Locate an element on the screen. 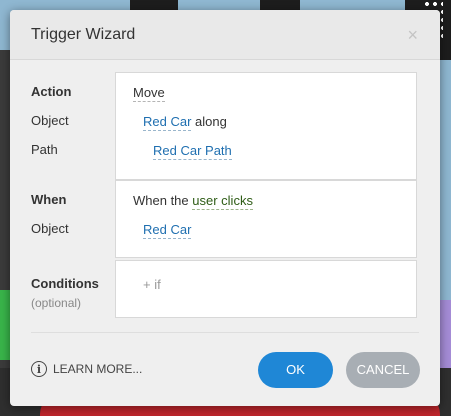  when-object-value: Red Car is located at coordinates (167, 230).